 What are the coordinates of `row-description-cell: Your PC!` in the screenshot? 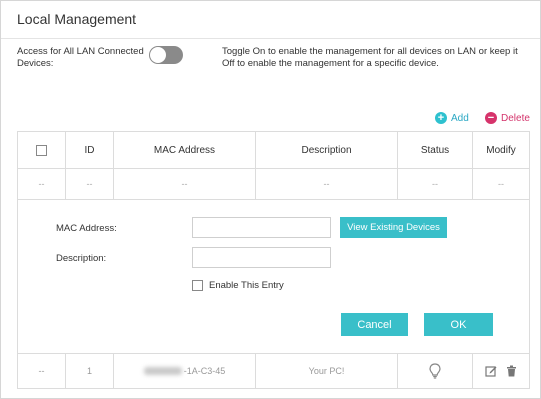 It's located at (327, 371).